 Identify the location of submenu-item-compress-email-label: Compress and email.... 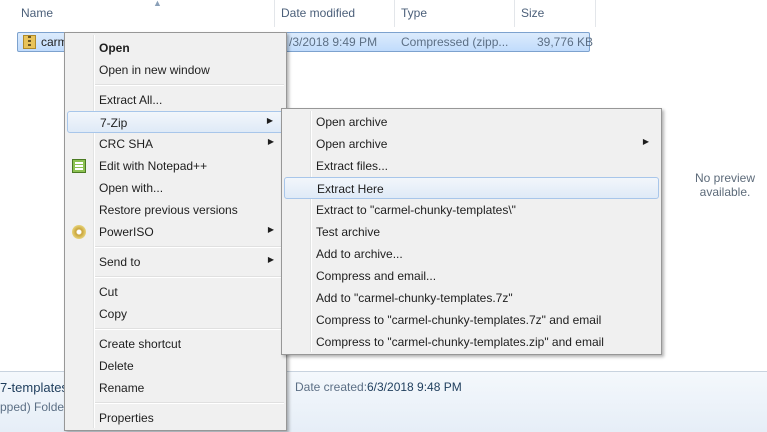
(376, 276).